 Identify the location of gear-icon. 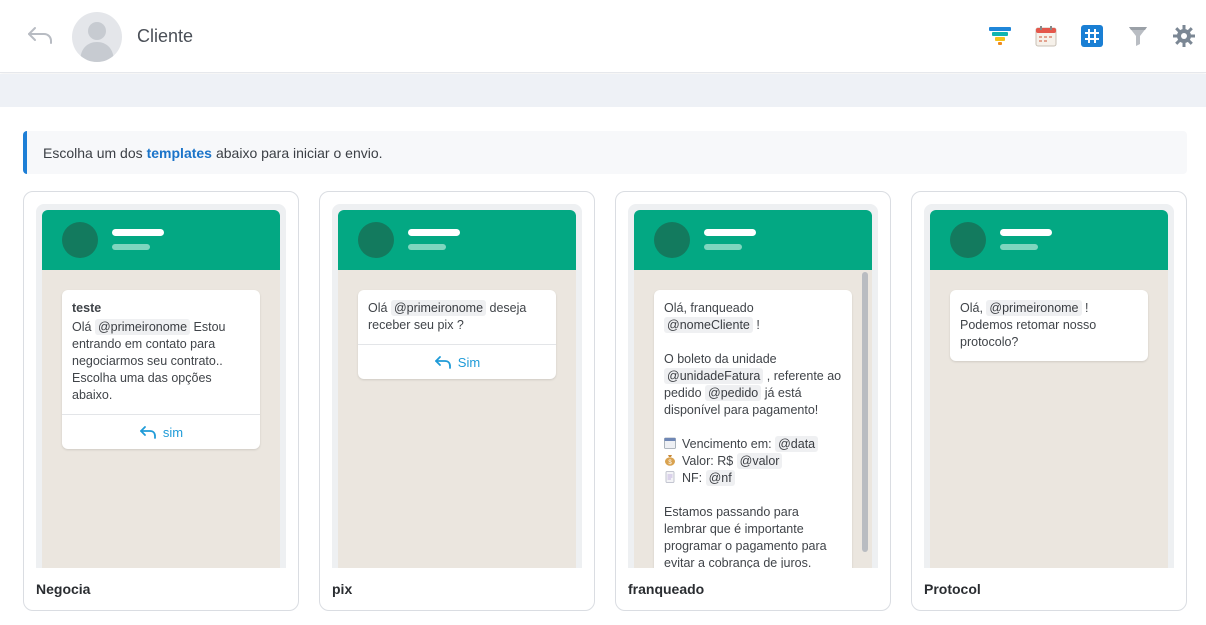
(1184, 36).